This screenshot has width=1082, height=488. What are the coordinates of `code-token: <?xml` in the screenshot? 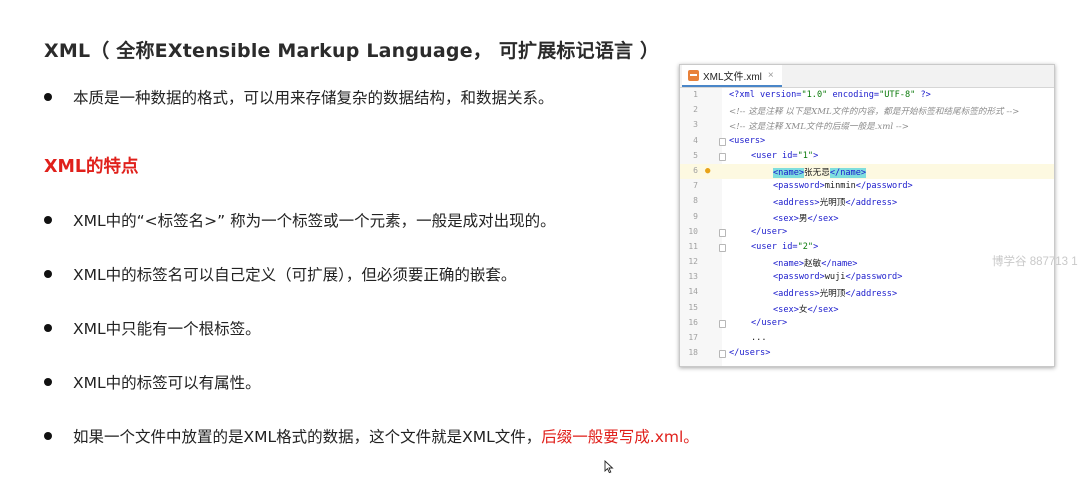 It's located at (742, 95).